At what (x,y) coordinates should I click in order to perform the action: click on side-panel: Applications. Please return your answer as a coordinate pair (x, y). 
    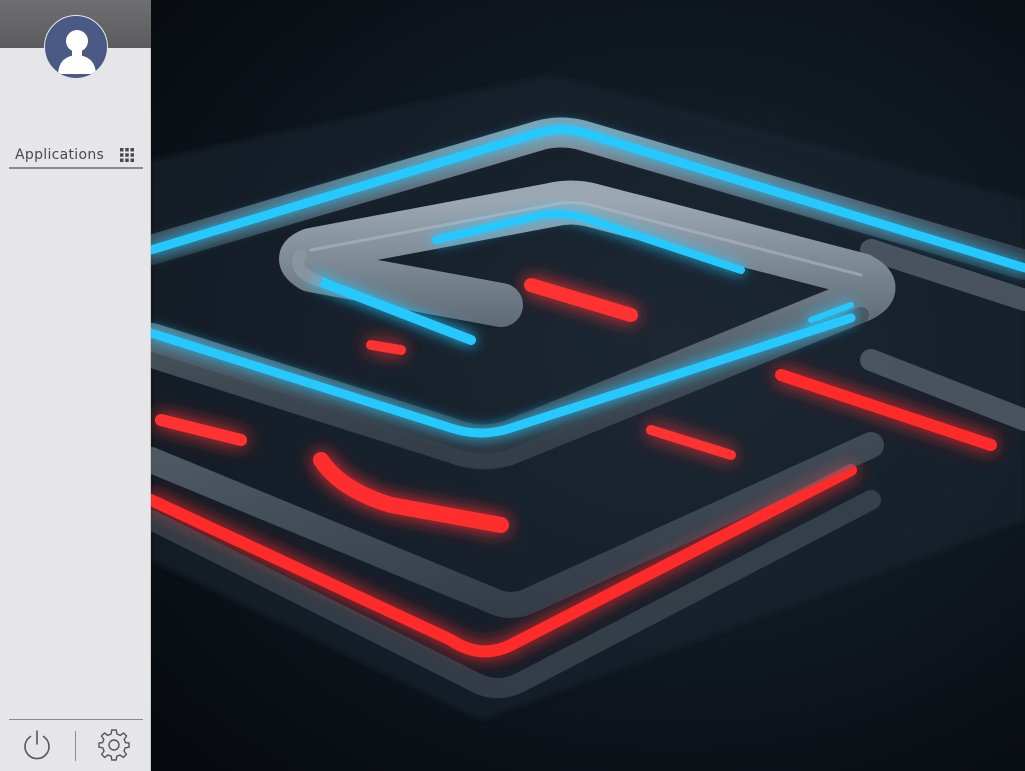
    Looking at the image, I should click on (75, 385).